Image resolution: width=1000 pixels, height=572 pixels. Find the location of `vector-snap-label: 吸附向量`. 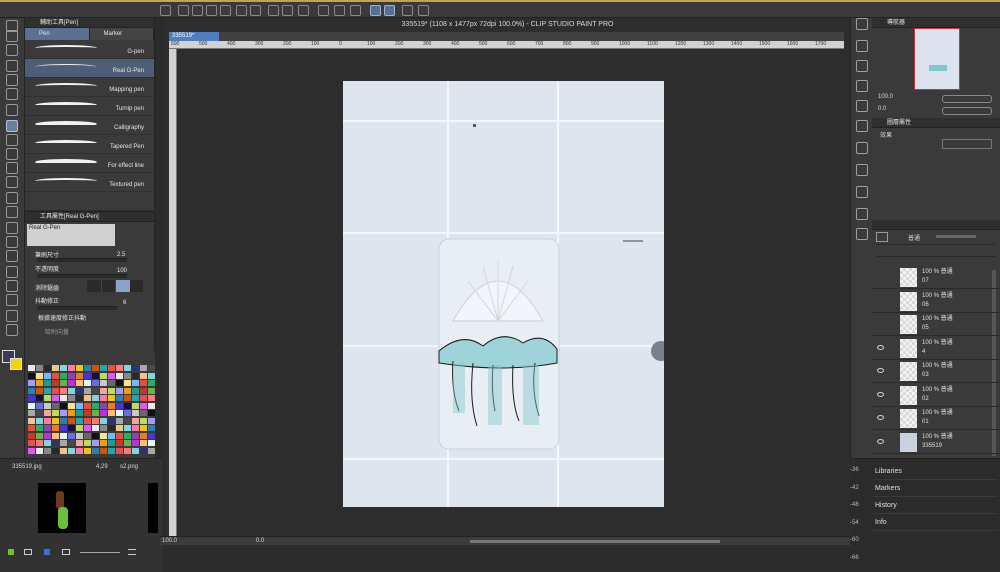

vector-snap-label: 吸附向量 is located at coordinates (57, 331).